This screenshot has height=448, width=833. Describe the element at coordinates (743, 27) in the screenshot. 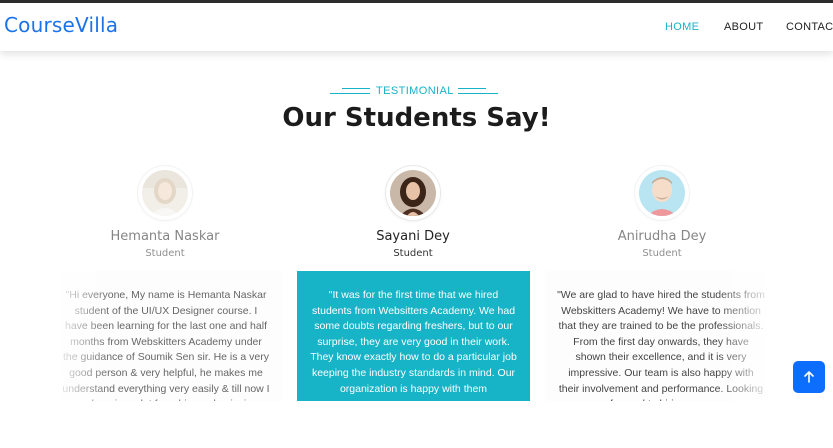

I see `nav-about-link: ABOUT` at that location.